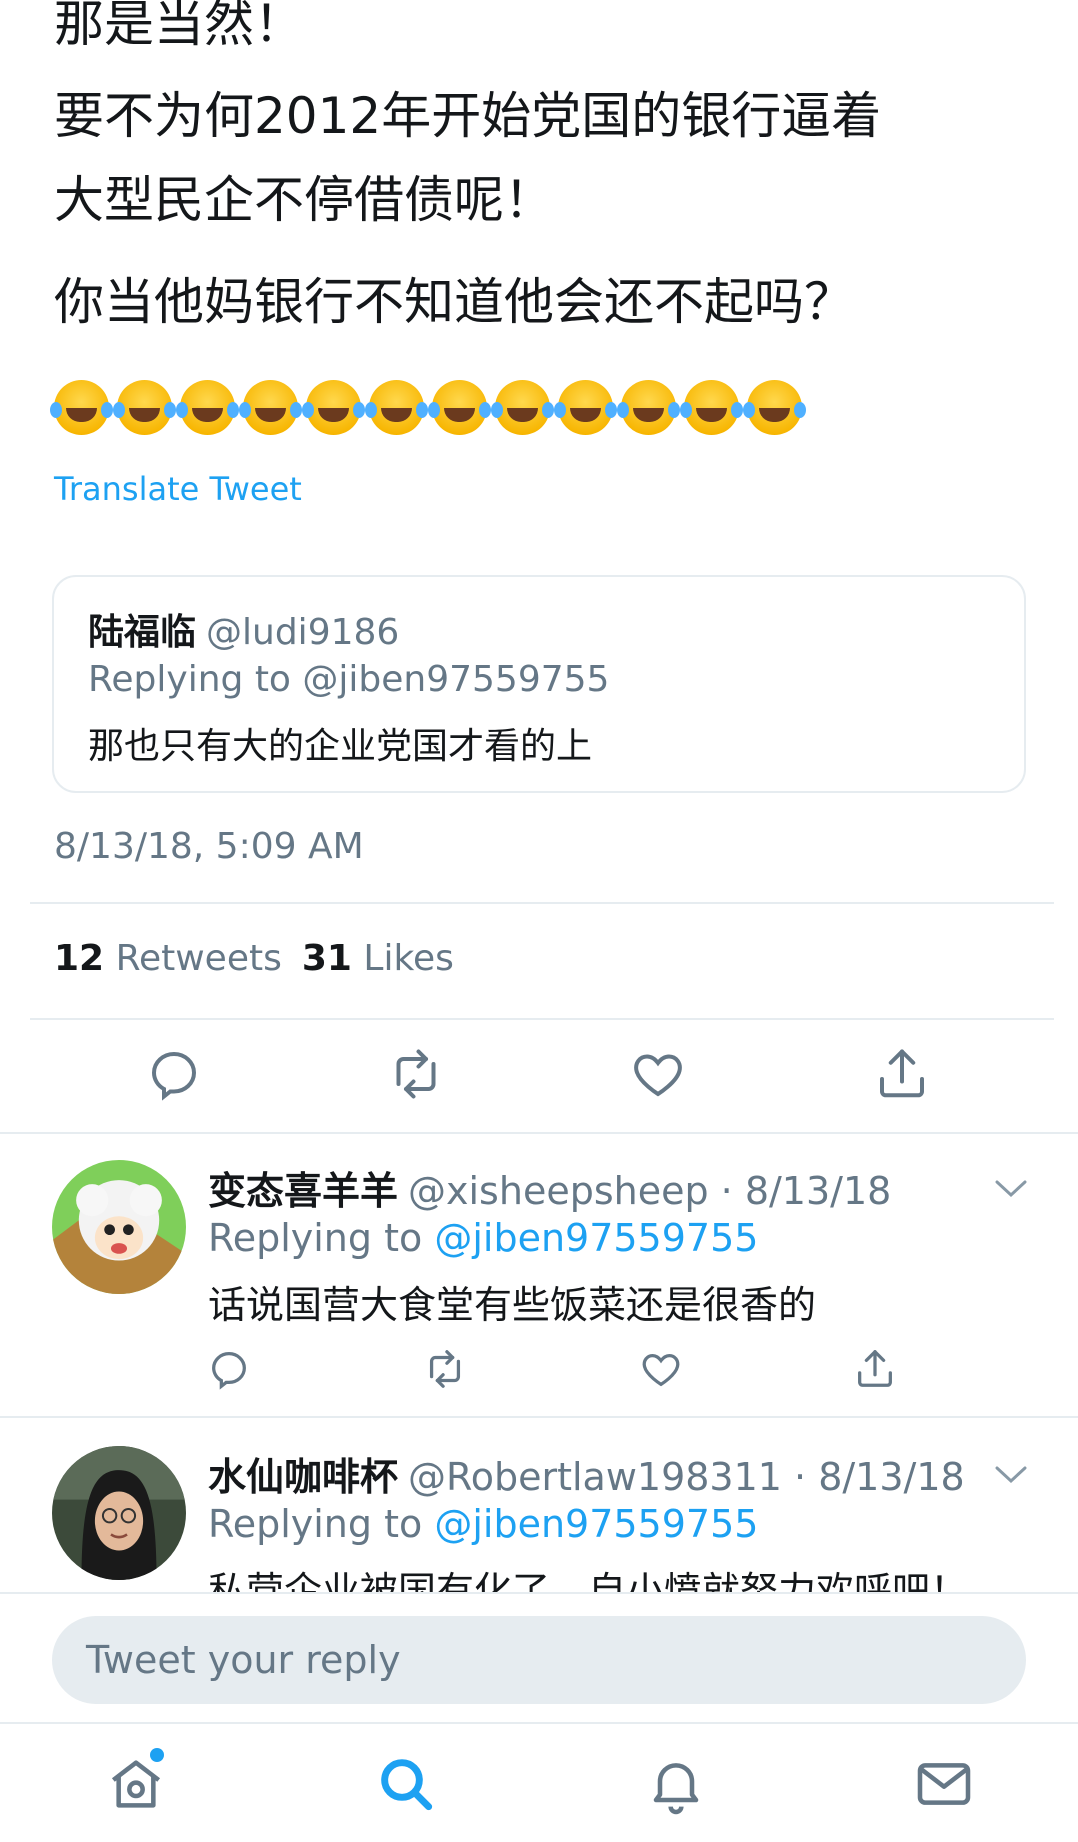  Describe the element at coordinates (539, 1660) in the screenshot. I see `reply-input: Tweet your reply` at that location.